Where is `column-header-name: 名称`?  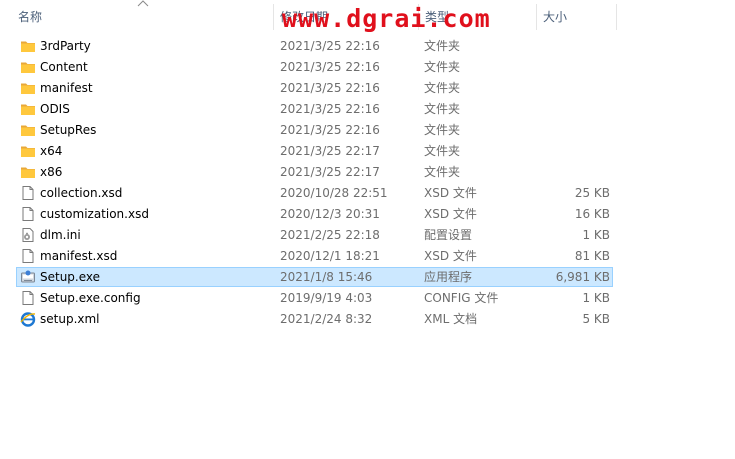 column-header-name: 名称 is located at coordinates (137, 17).